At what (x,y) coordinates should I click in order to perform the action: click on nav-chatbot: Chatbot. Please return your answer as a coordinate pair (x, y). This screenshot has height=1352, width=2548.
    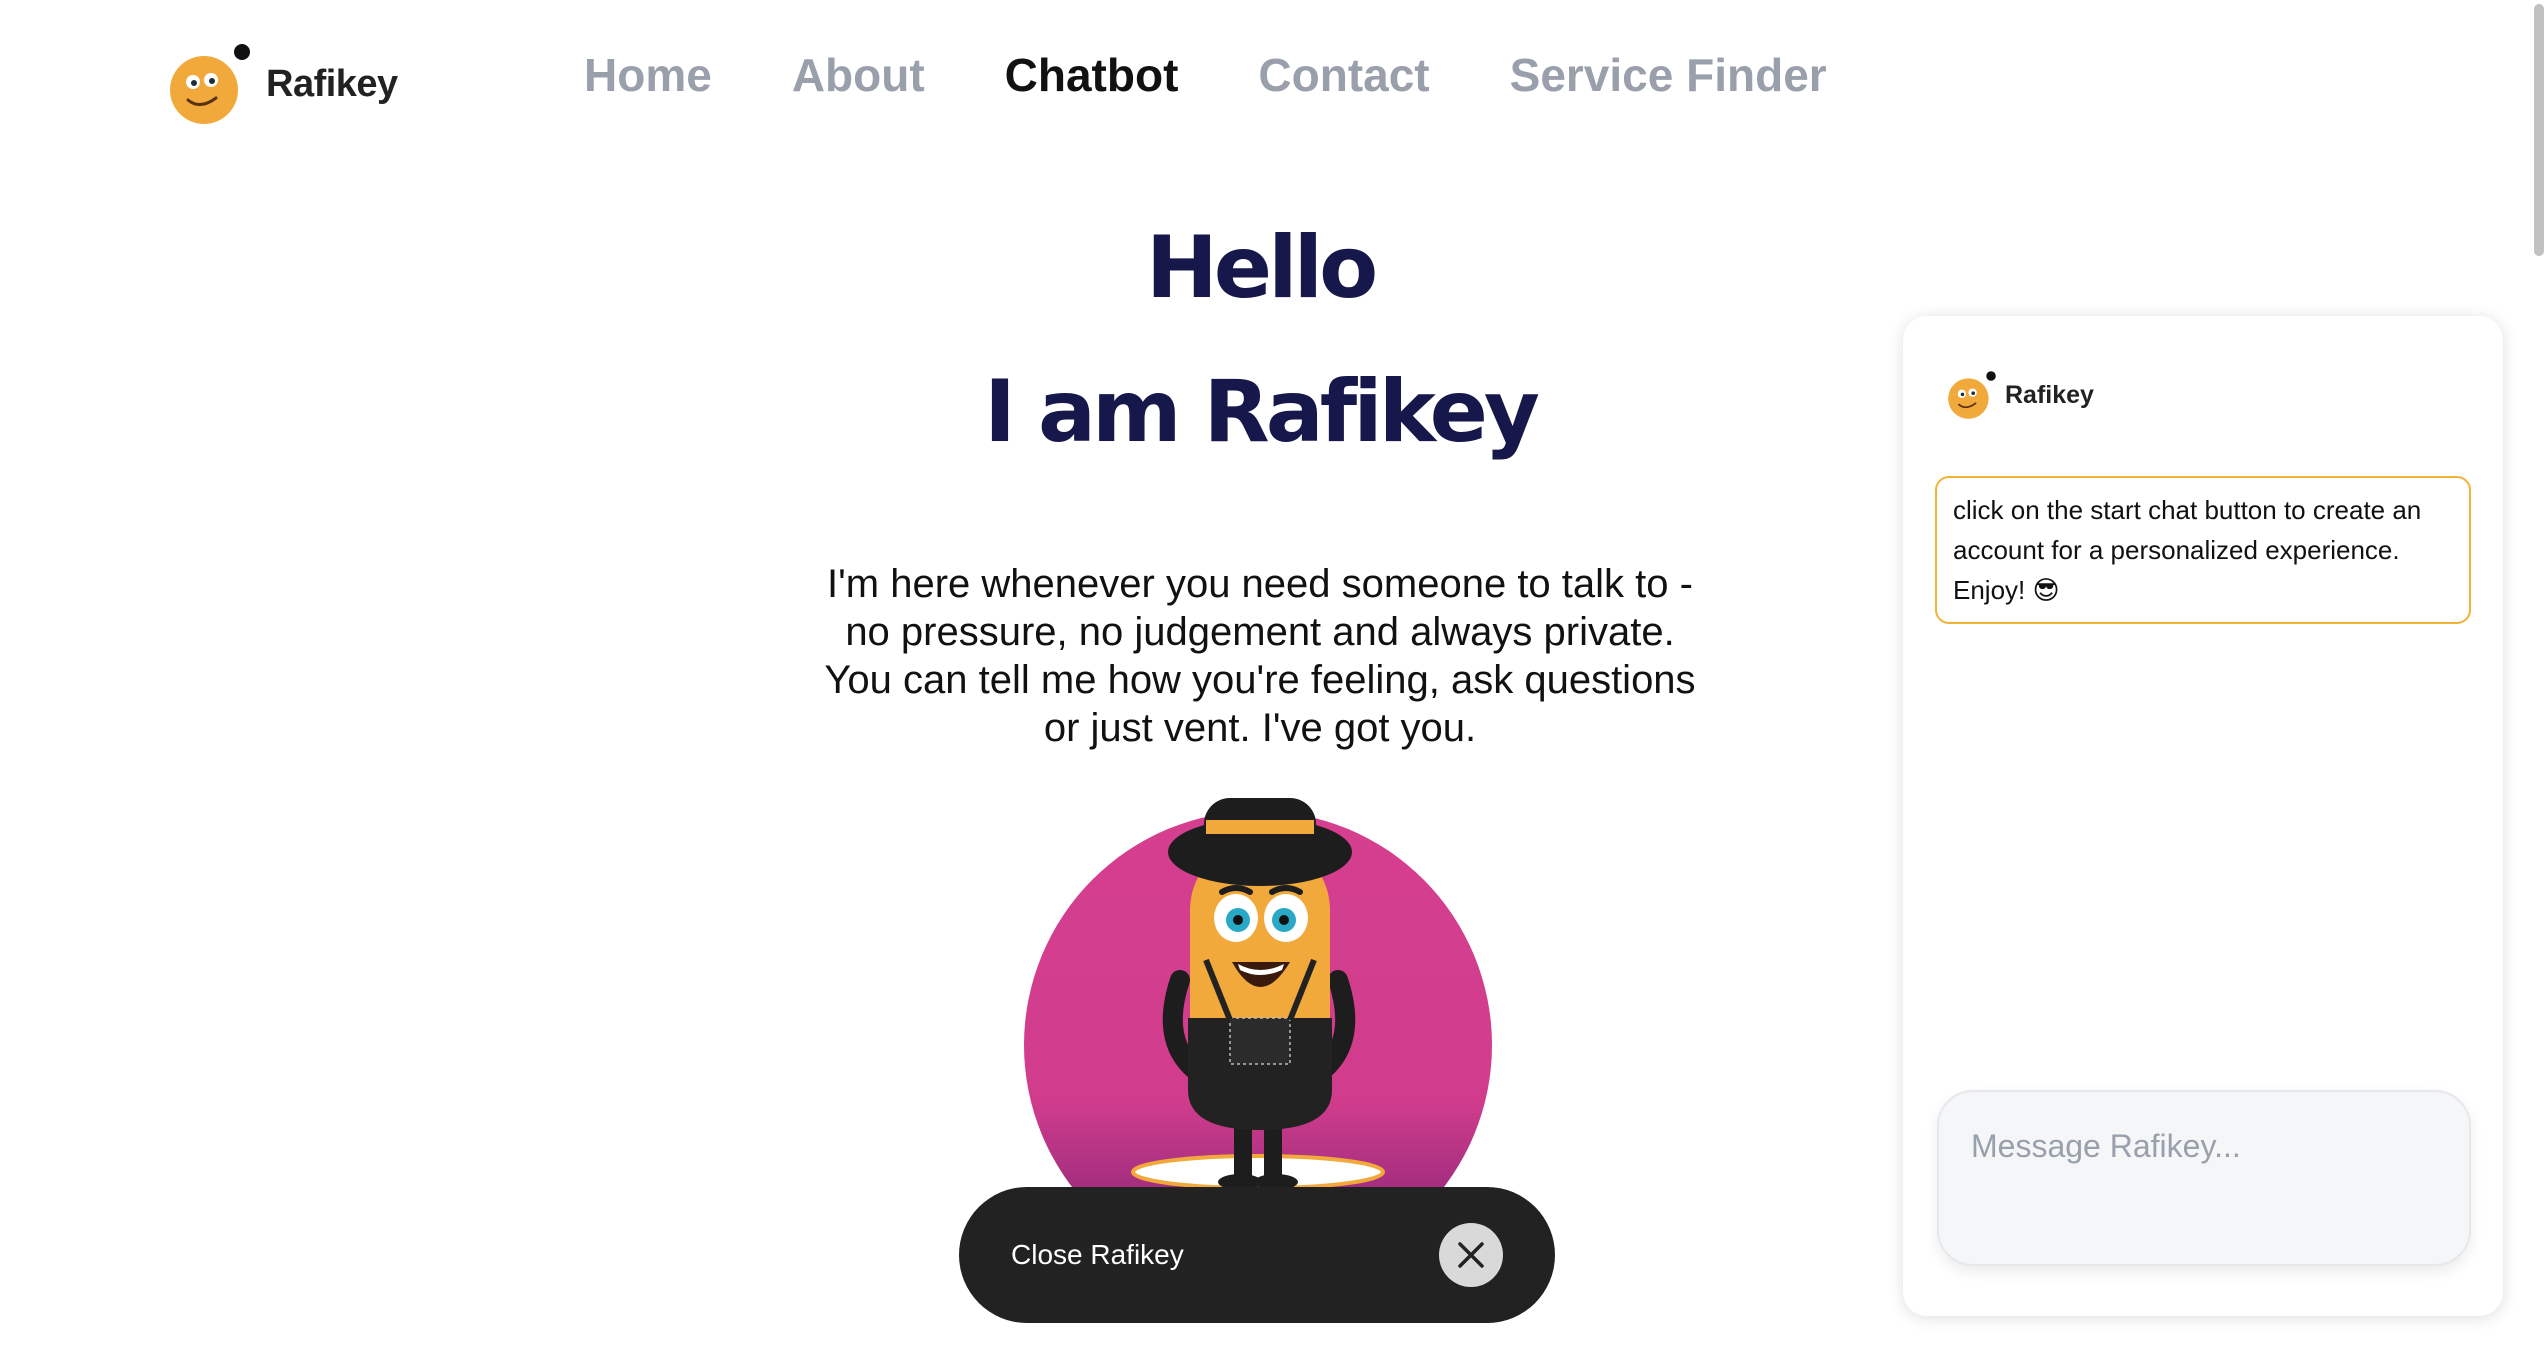
    Looking at the image, I should click on (1092, 75).